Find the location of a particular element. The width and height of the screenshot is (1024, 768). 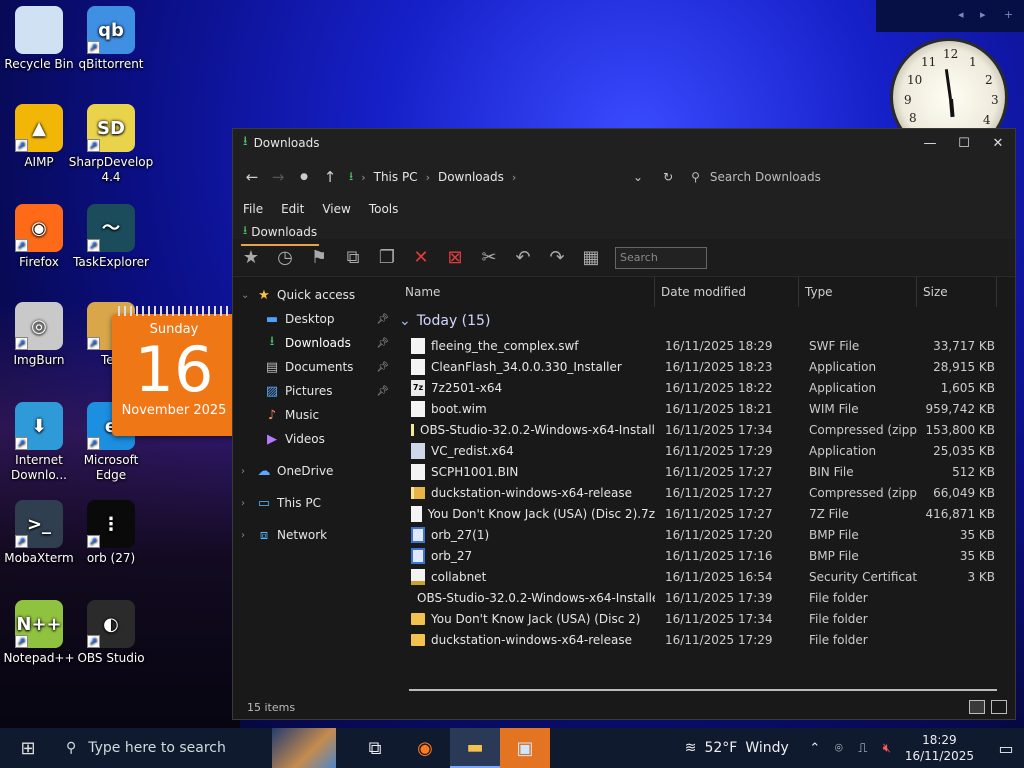

camera-icon: ⌾ is located at coordinates (839, 748).